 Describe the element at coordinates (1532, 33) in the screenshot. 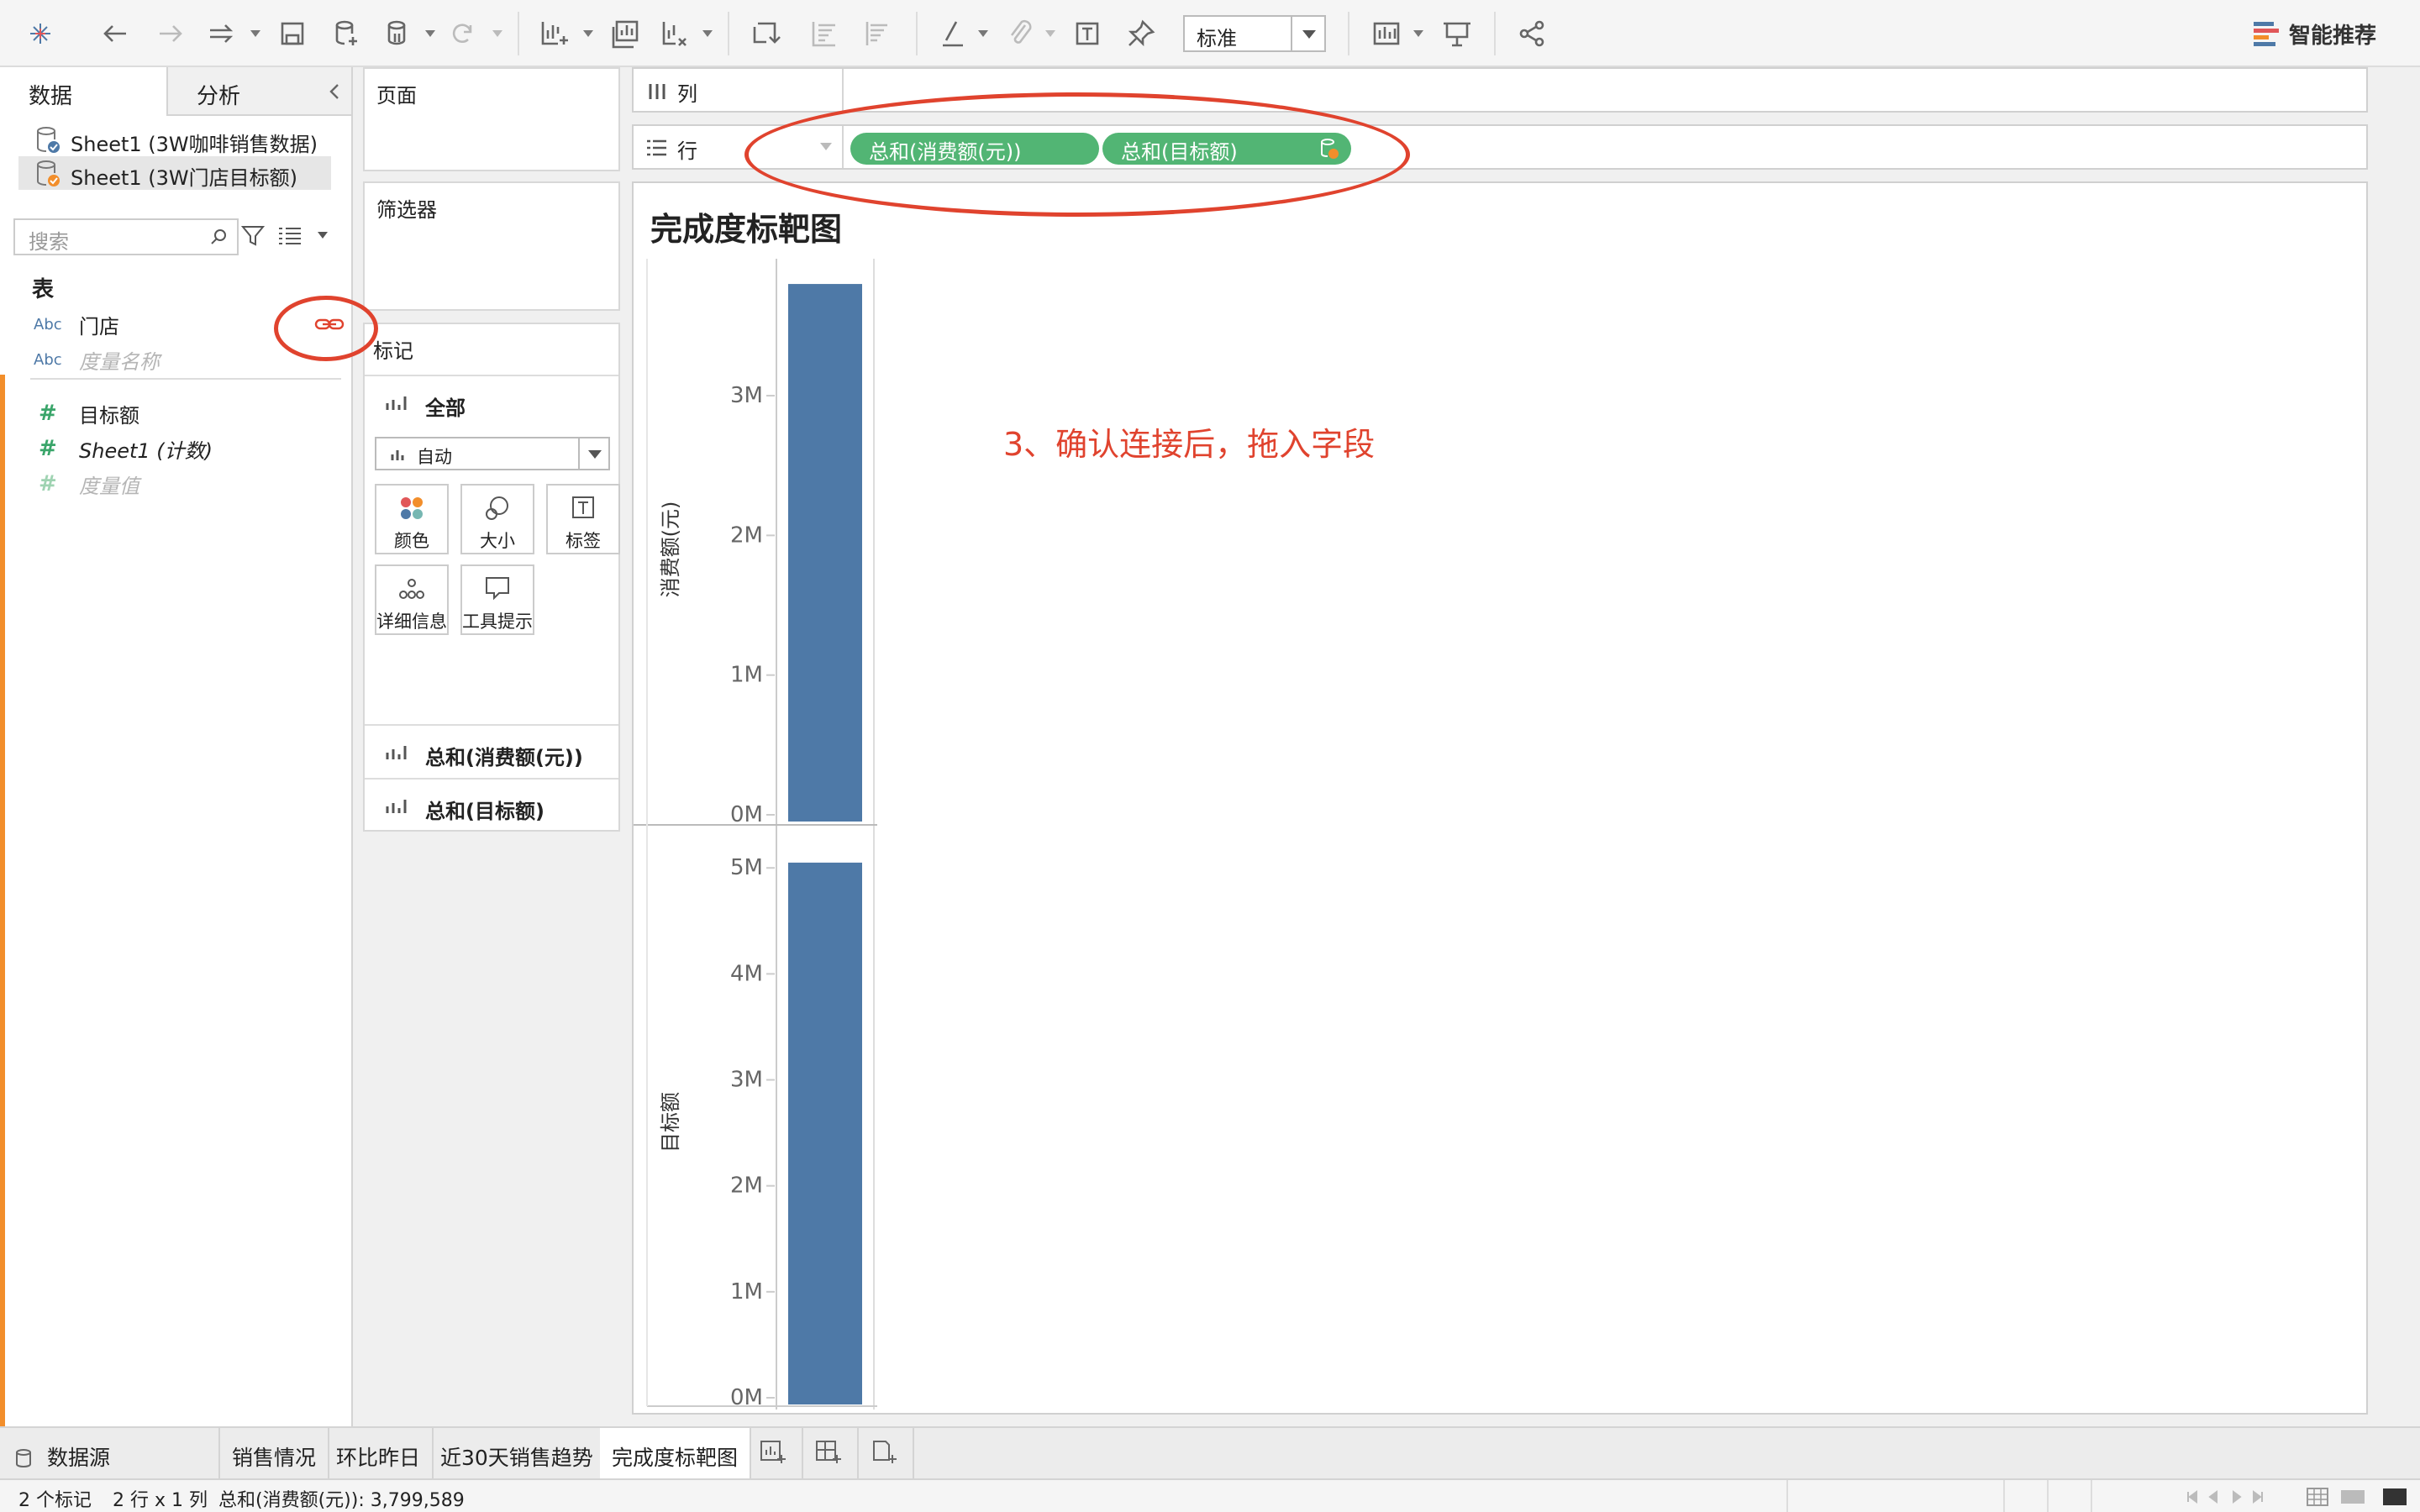

I see `share-icon` at that location.